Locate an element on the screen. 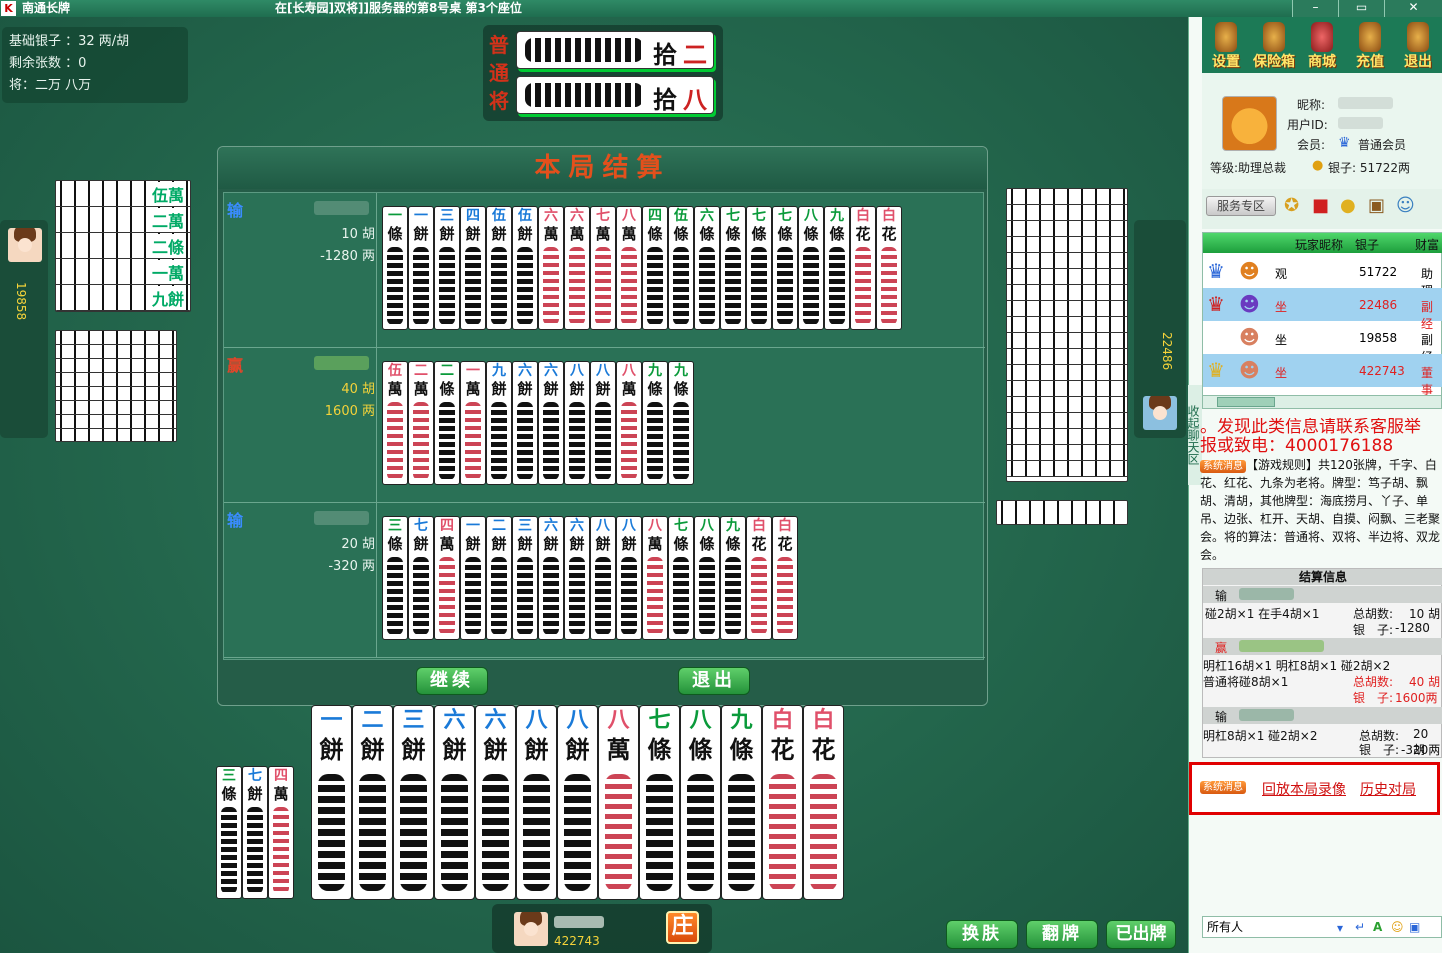 The height and width of the screenshot is (953, 1442). result-tiles-1: 一條一餅三餅四餅伍餅伍餅六萬六萬七萬八萬四條伍條六條七條七條七條八條九條白花白花 is located at coordinates (642, 268).